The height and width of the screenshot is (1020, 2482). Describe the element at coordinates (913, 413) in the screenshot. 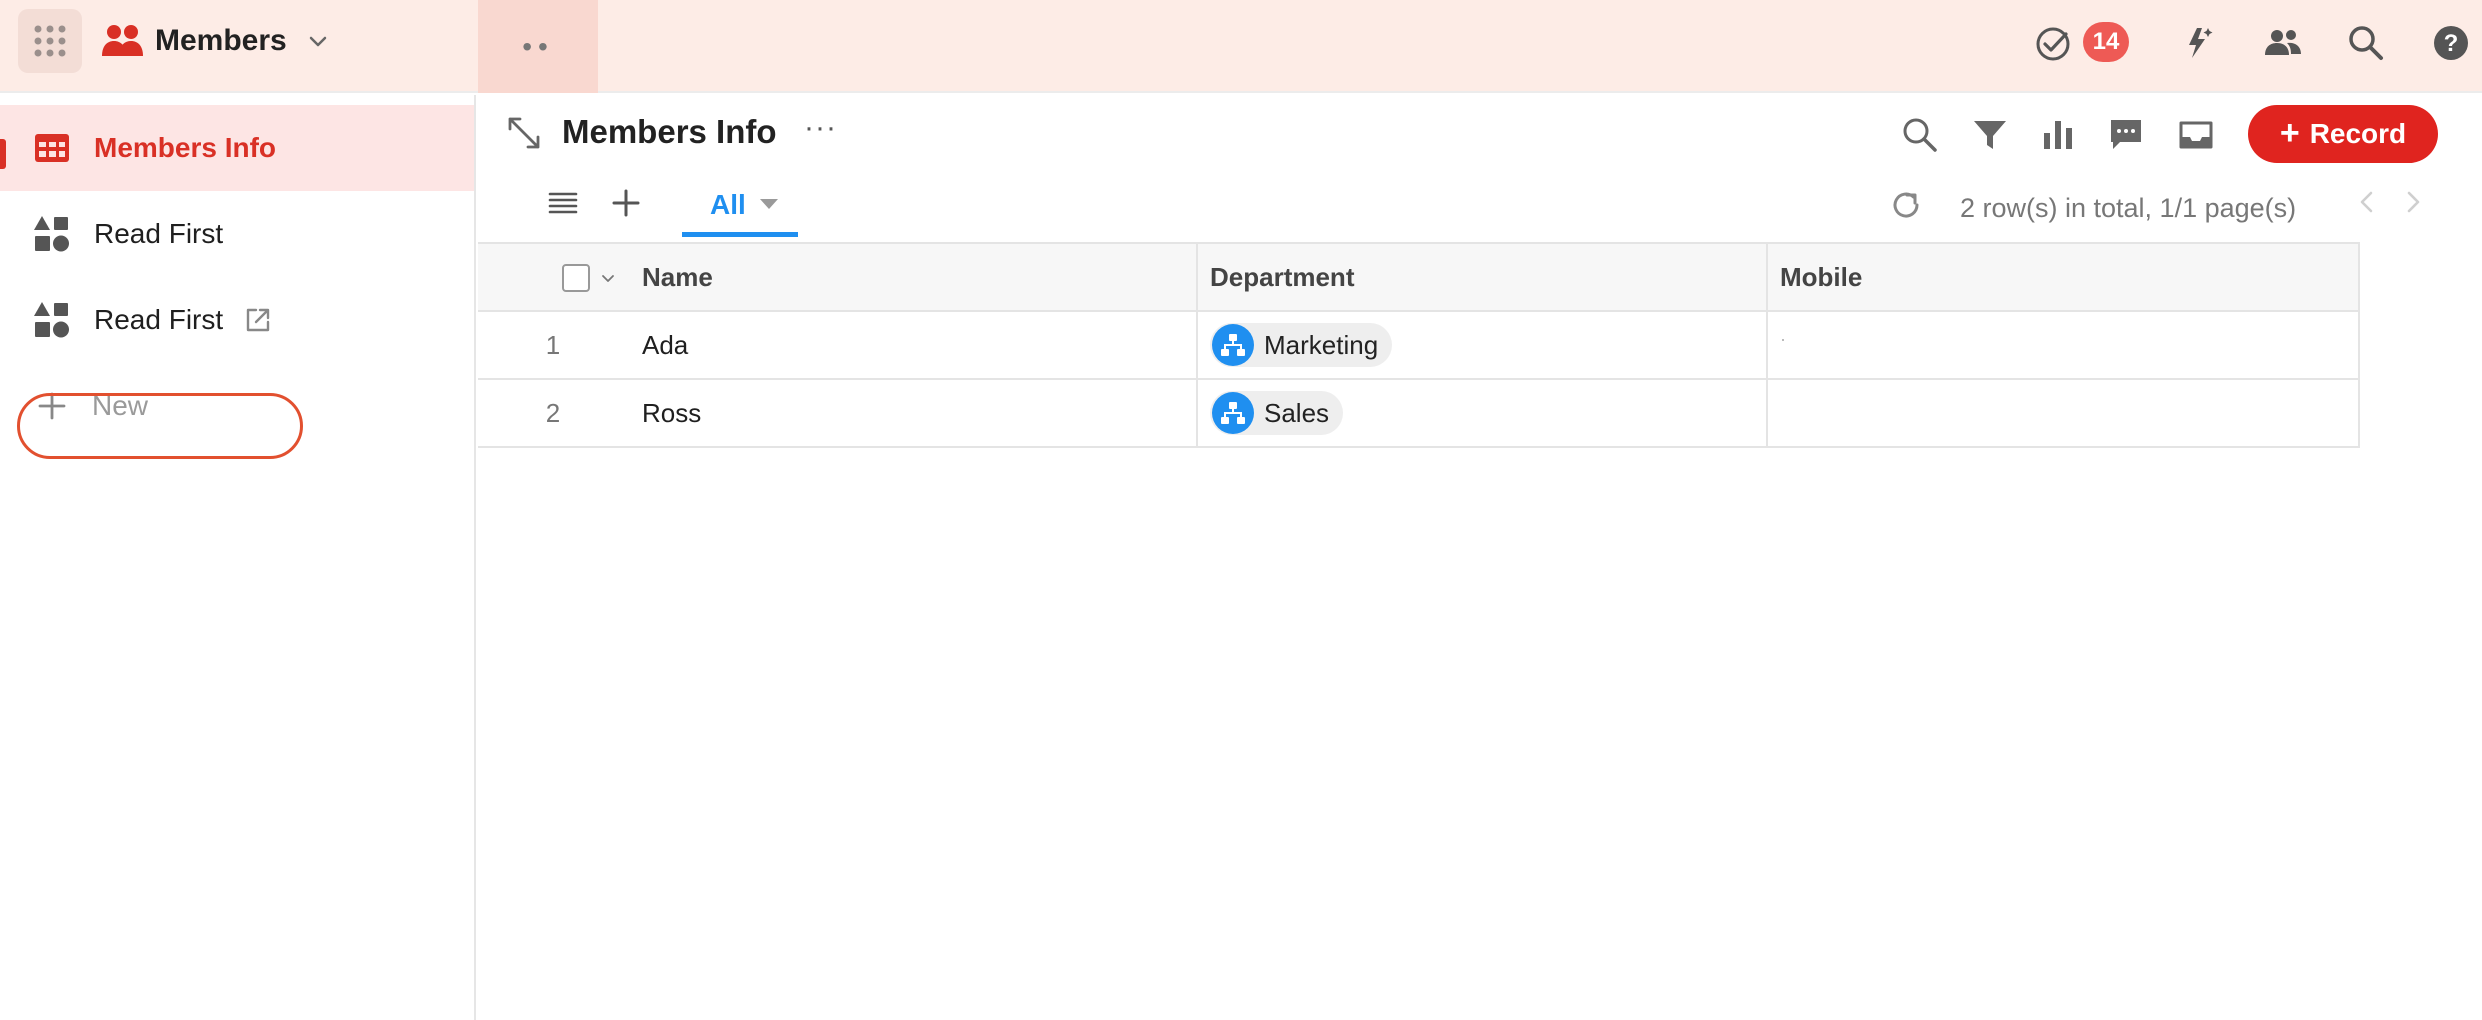

I see `name-cell: Ross` at that location.